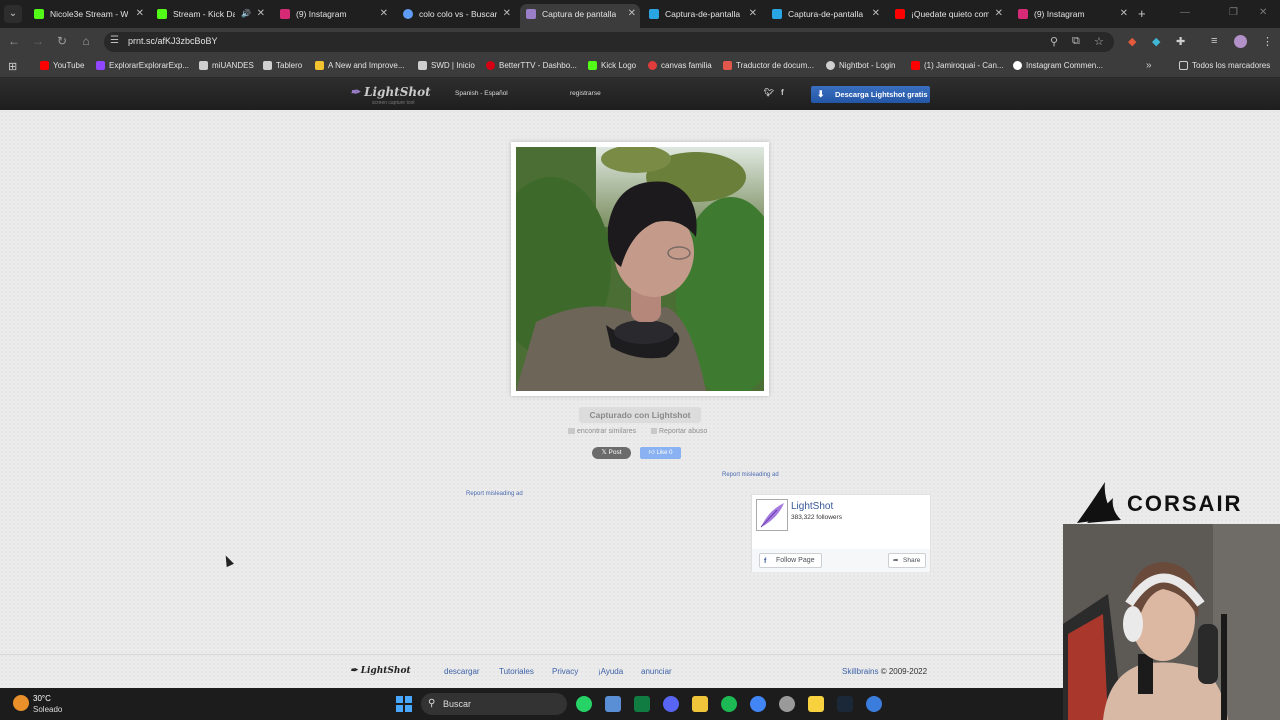 The image size is (1280, 720). I want to click on zoom-icon: ⚲, so click(1054, 41).